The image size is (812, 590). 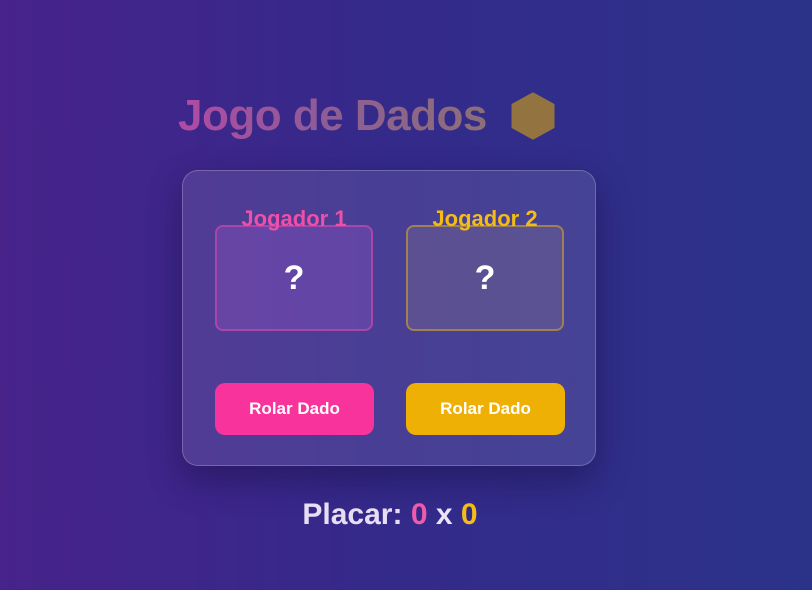 What do you see at coordinates (533, 116) in the screenshot?
I see `hexagon-dice-icon` at bounding box center [533, 116].